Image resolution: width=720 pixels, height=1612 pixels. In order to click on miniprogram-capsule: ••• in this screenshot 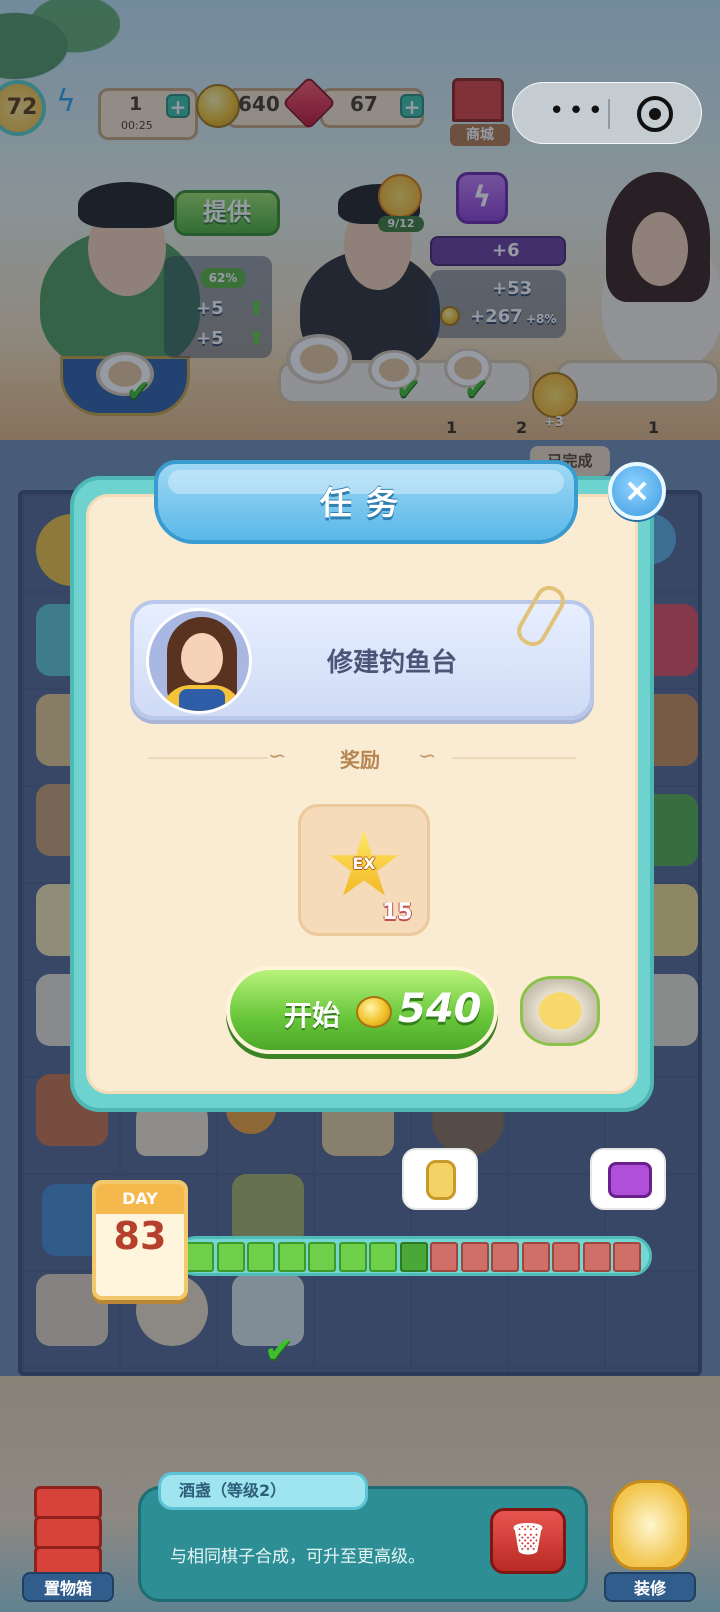, I will do `click(607, 113)`.